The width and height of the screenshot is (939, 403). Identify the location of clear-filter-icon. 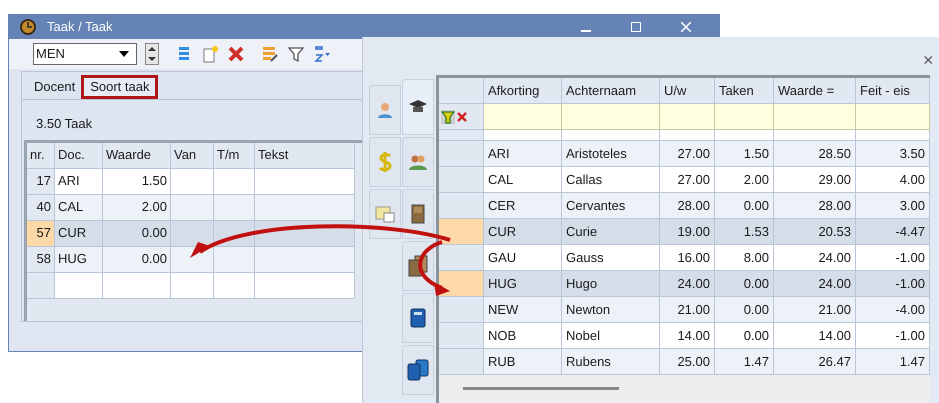
(462, 117).